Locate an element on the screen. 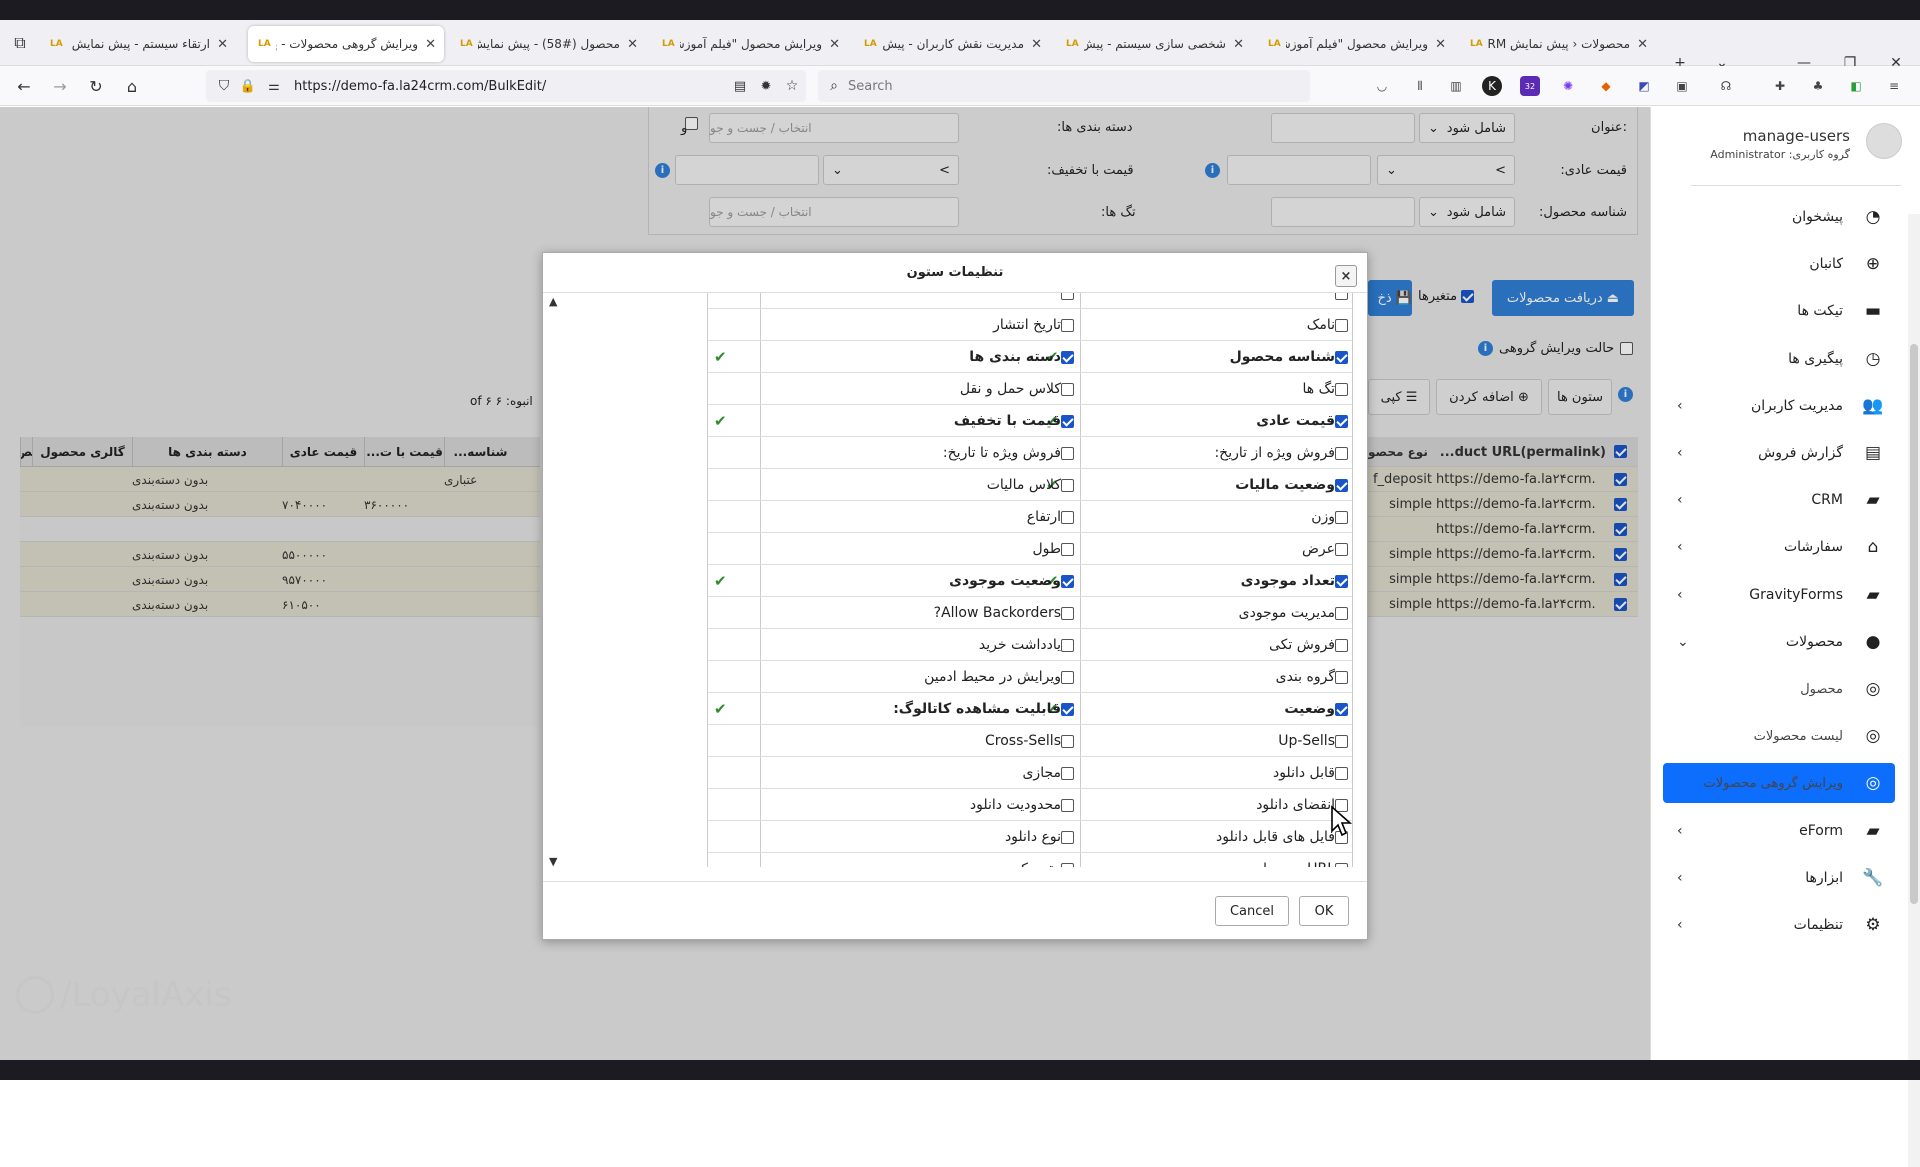  column-option-14-right: Up-Sells is located at coordinates (1213, 741).